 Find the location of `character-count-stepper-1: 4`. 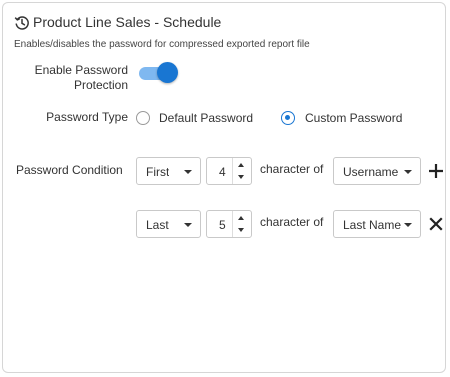

character-count-stepper-1: 4 is located at coordinates (229, 171).